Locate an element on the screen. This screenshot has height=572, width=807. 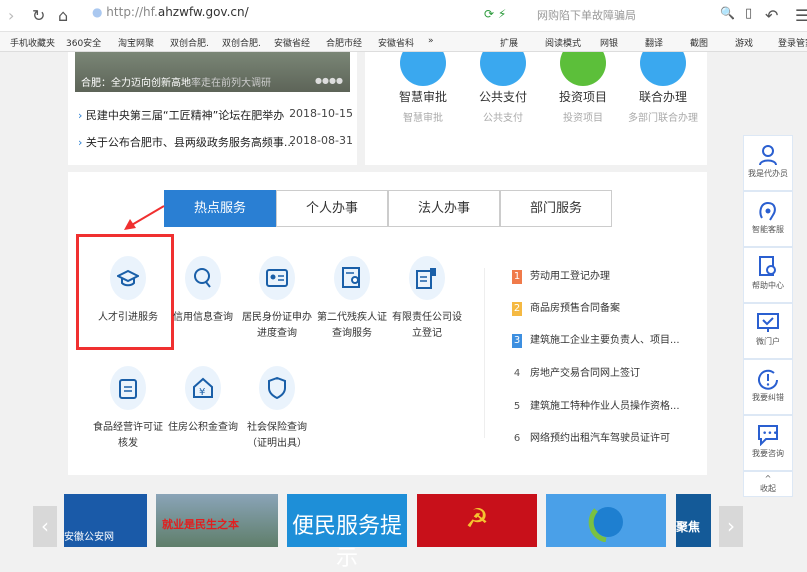
news-carousel: 合肥：全力迈向创新高地率走在前列大调研 ●●●● is located at coordinates (212, 72).